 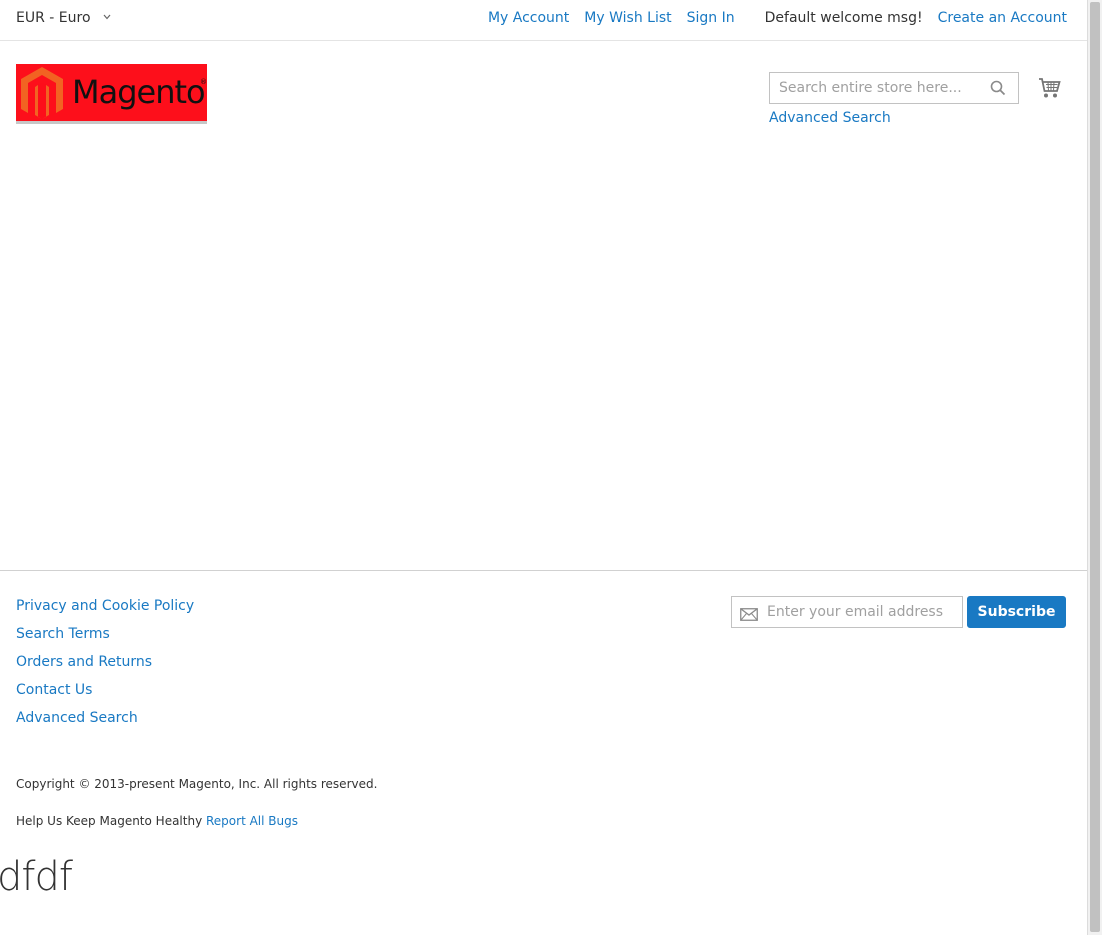 I want to click on logo-text: Magento, so click(x=139, y=92).